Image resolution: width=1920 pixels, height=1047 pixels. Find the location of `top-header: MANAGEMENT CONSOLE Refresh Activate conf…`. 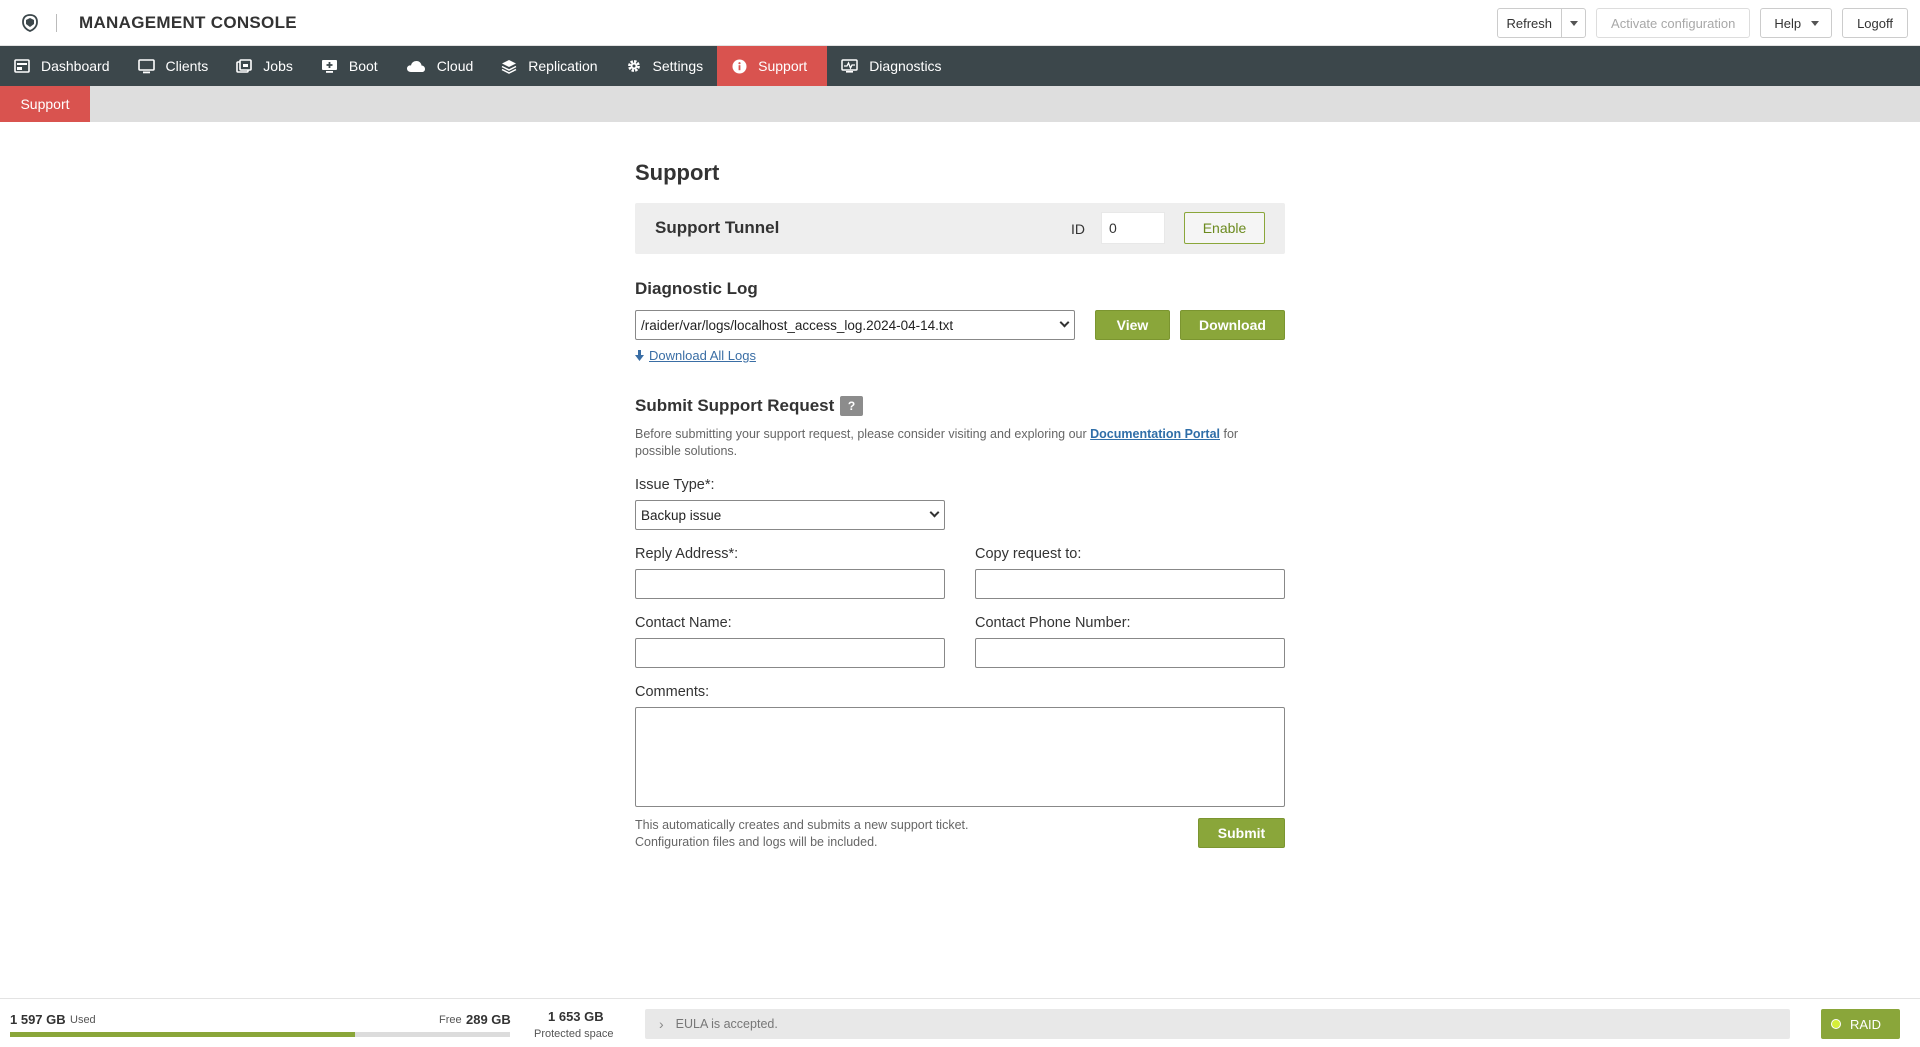

top-header: MANAGEMENT CONSOLE Refresh Activate conf… is located at coordinates (960, 23).